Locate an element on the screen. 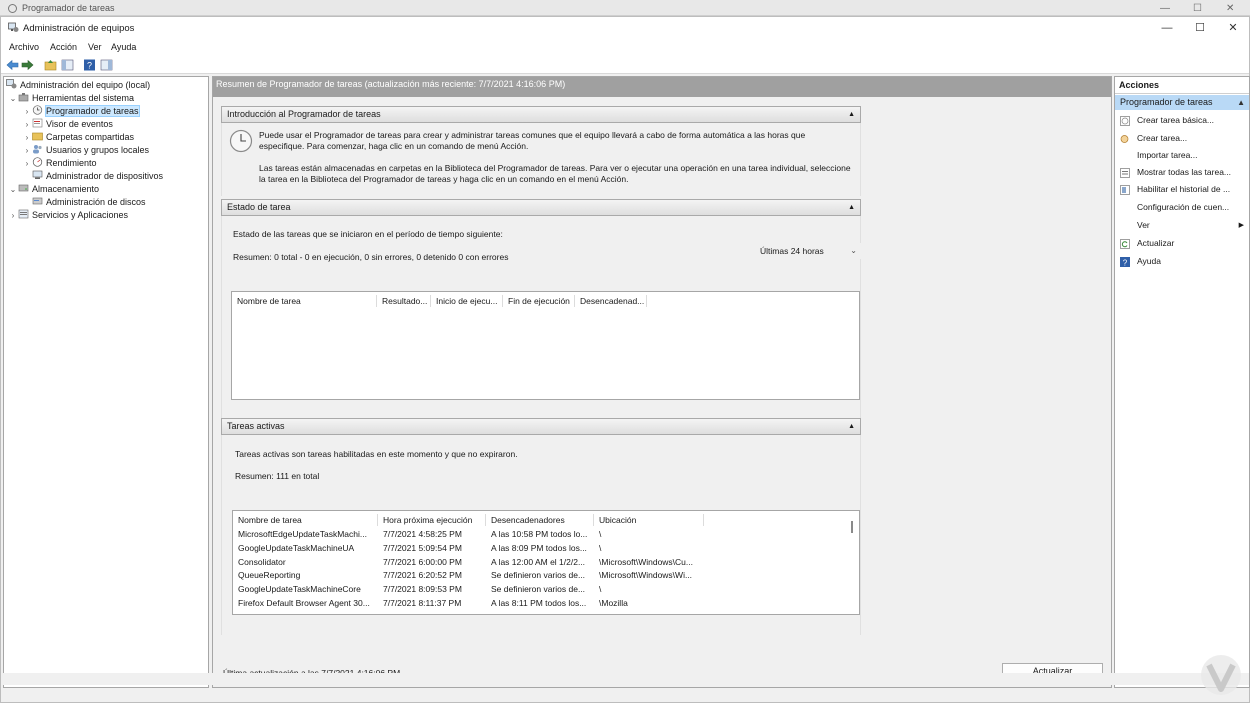 This screenshot has height=703, width=1250. tree-item-shared-folders: › Carpetas compartidas is located at coordinates (78, 137).